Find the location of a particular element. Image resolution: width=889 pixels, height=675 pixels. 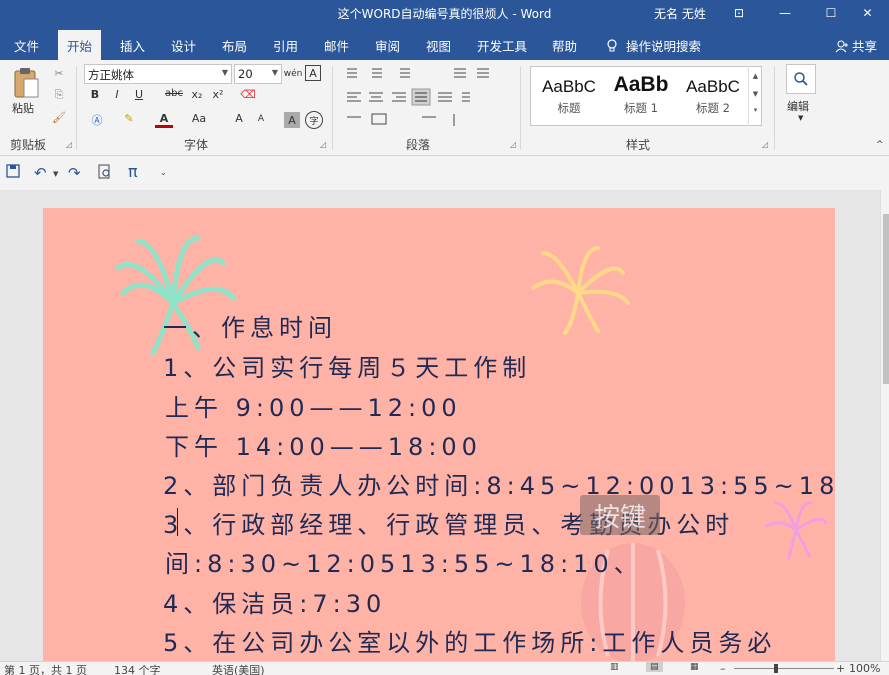

underline-button: U is located at coordinates (139, 94).